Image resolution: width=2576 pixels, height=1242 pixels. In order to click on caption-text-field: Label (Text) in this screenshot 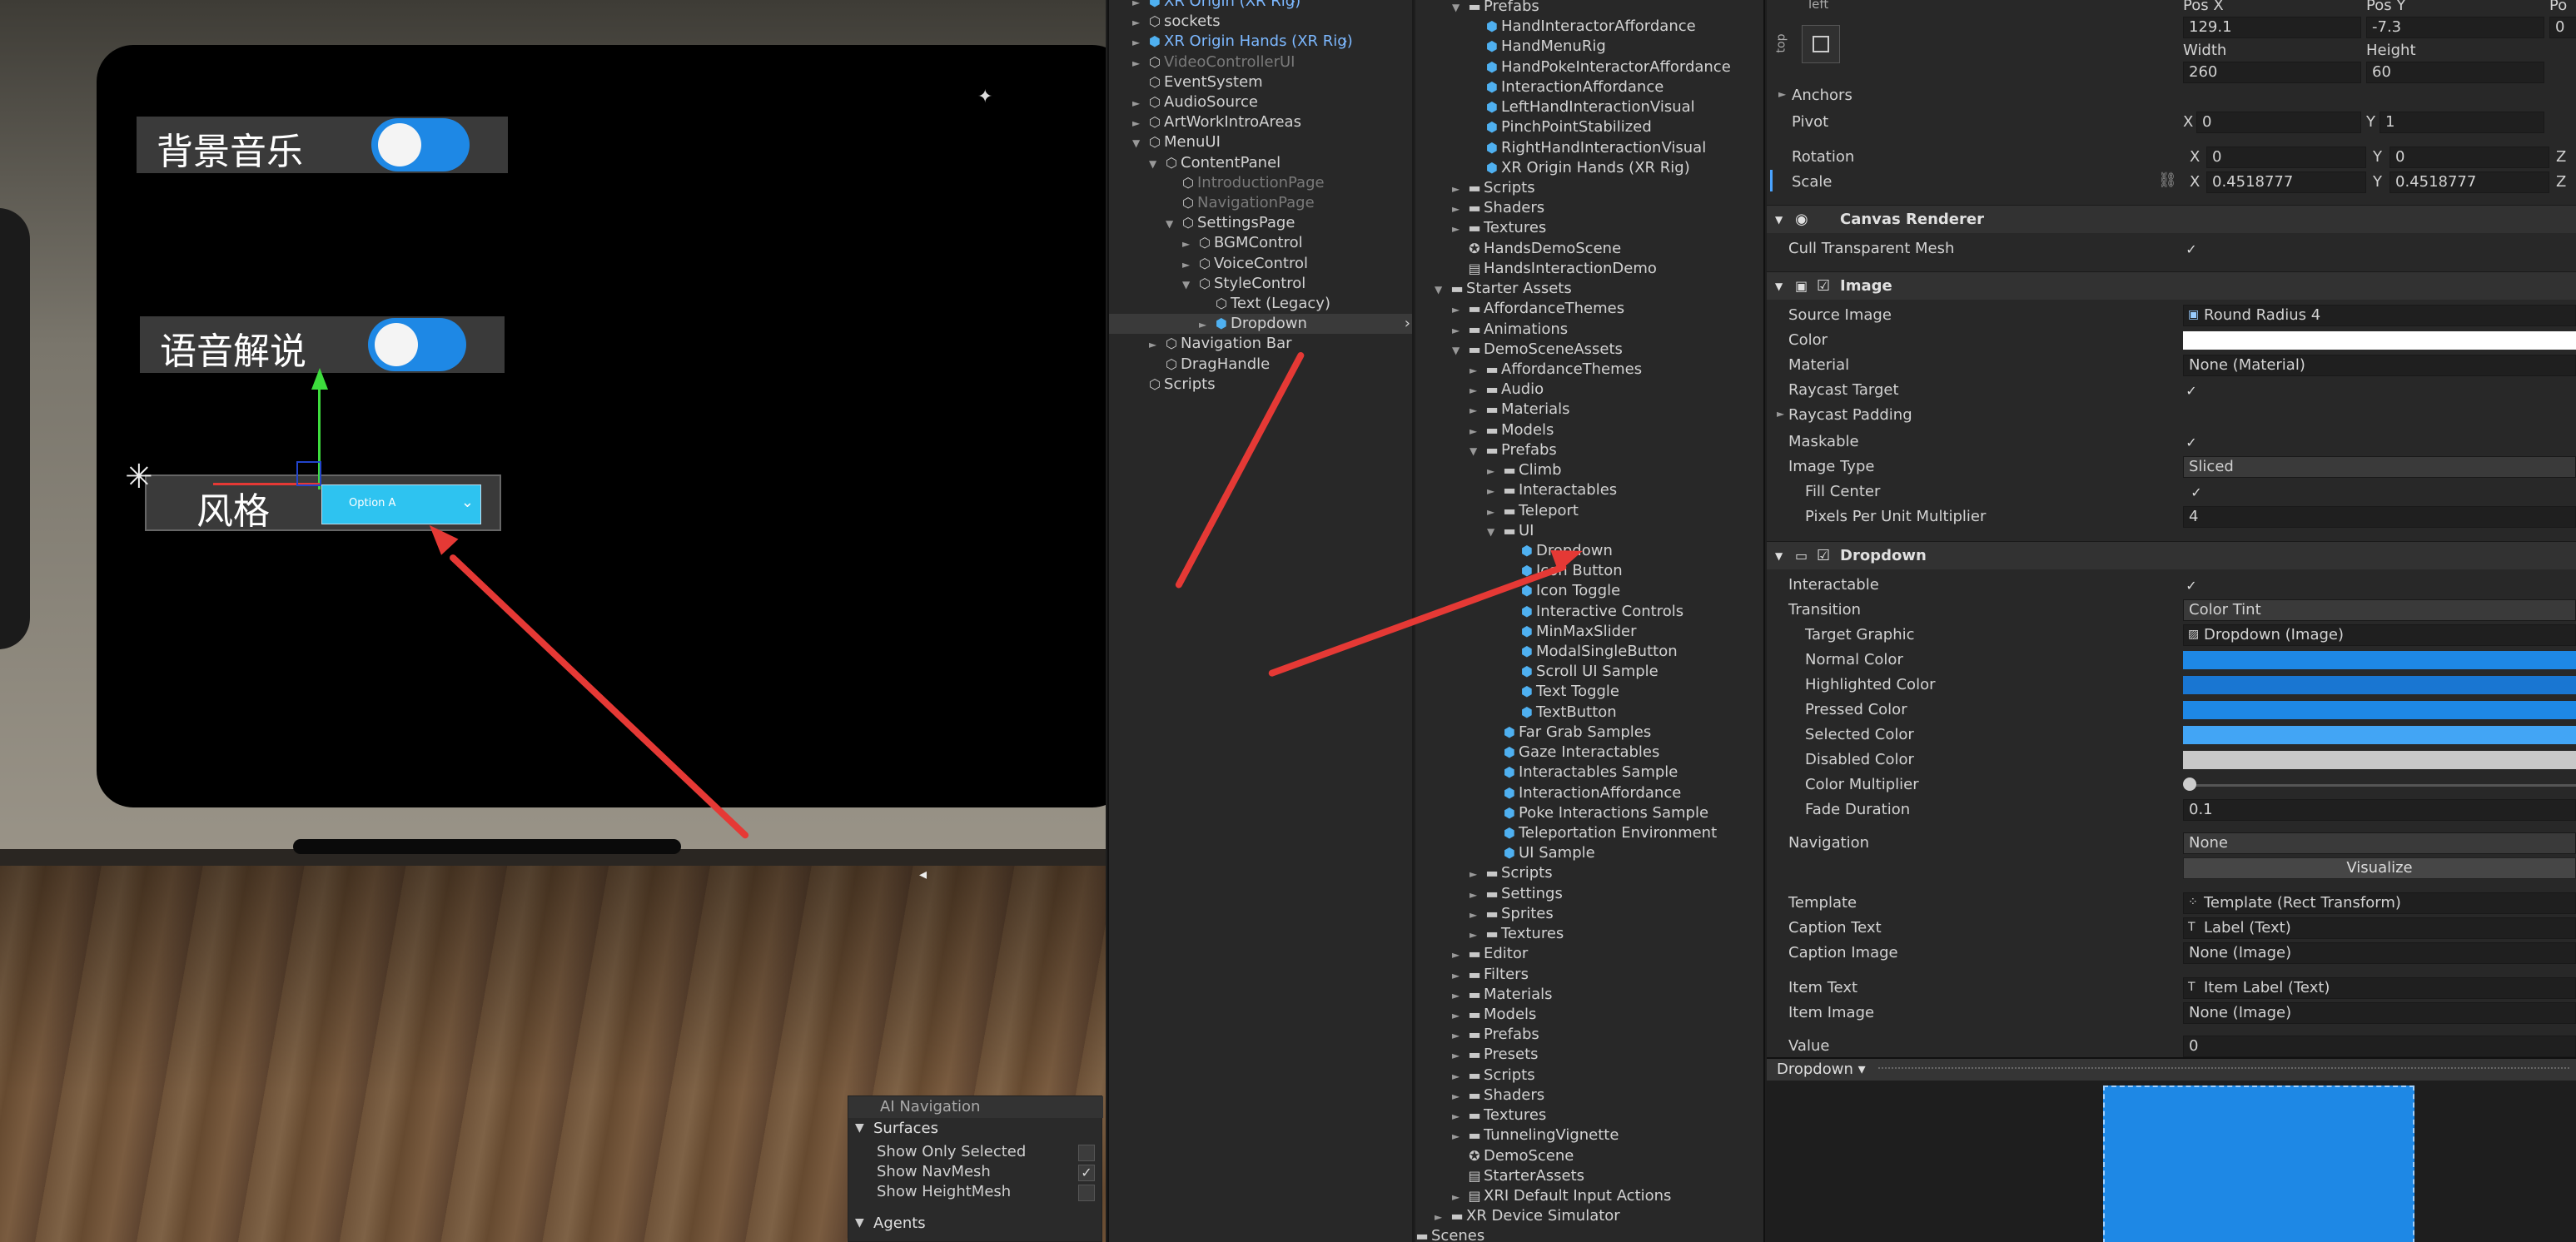, I will do `click(2379, 928)`.